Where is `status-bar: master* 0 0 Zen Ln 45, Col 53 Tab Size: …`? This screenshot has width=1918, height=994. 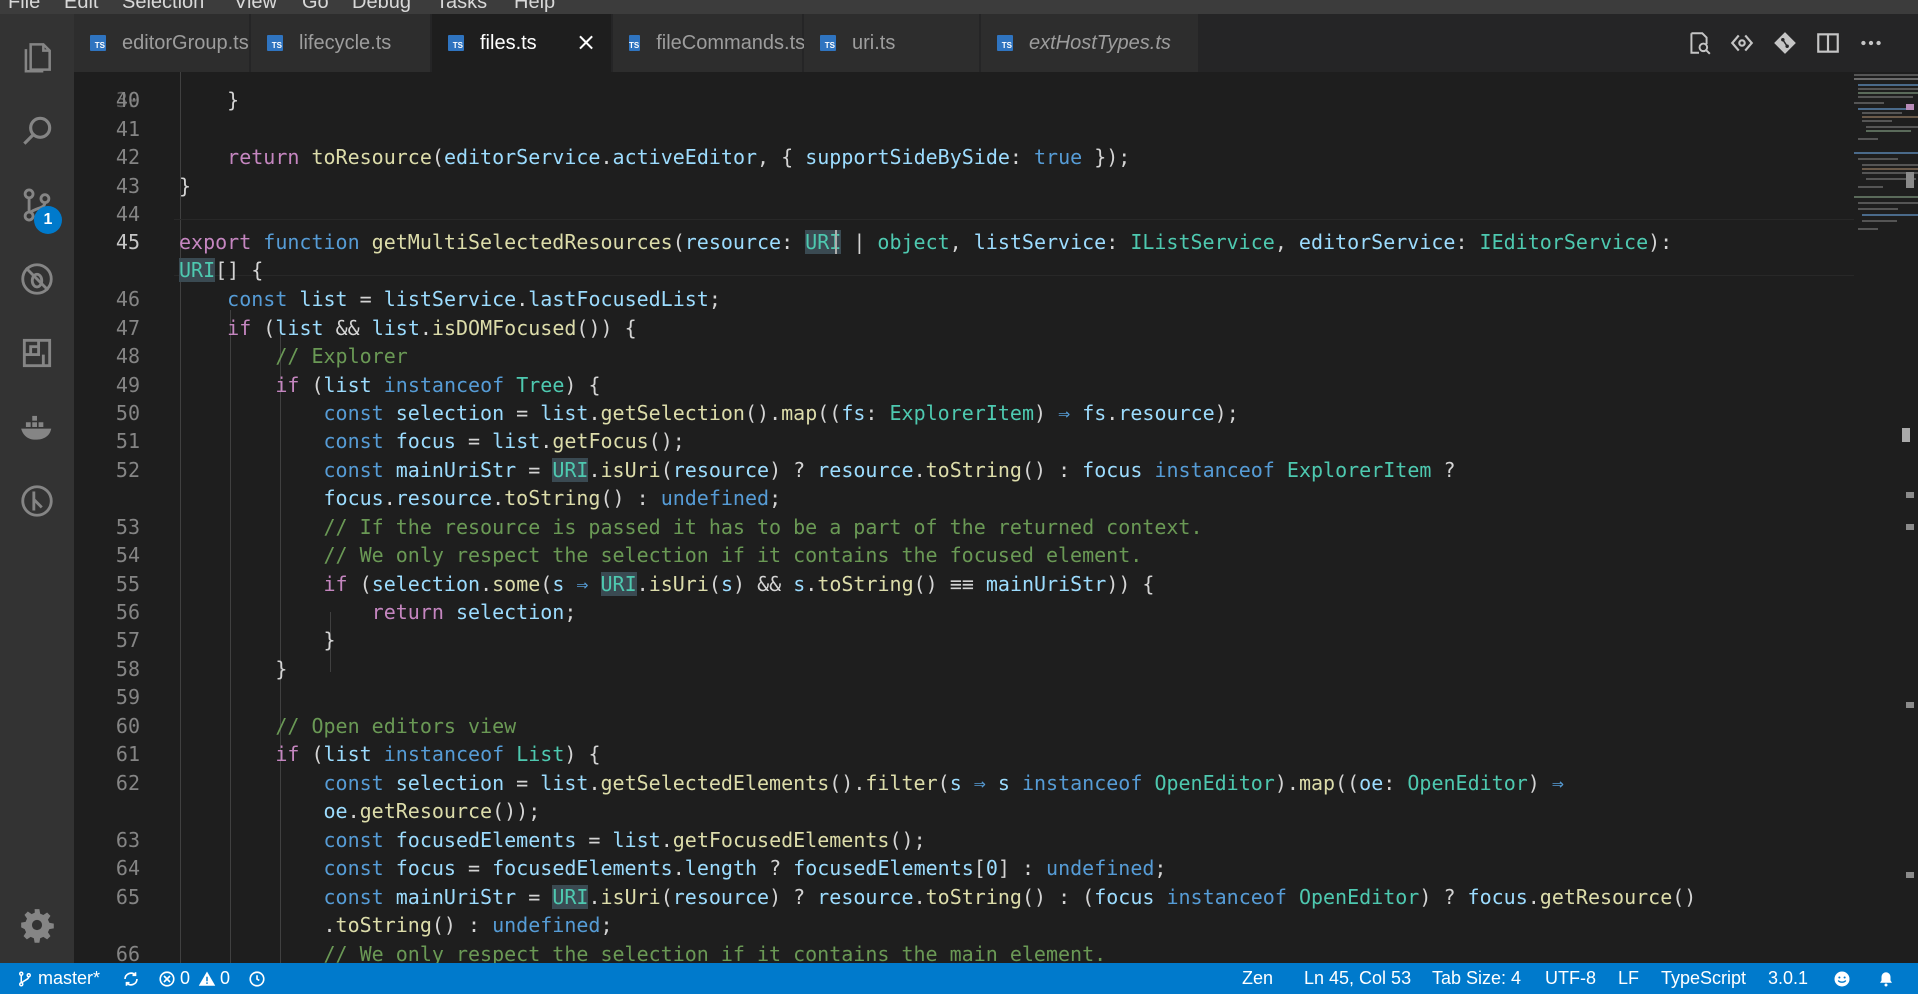 status-bar: master* 0 0 Zen Ln 45, Col 53 Tab Size: … is located at coordinates (959, 978).